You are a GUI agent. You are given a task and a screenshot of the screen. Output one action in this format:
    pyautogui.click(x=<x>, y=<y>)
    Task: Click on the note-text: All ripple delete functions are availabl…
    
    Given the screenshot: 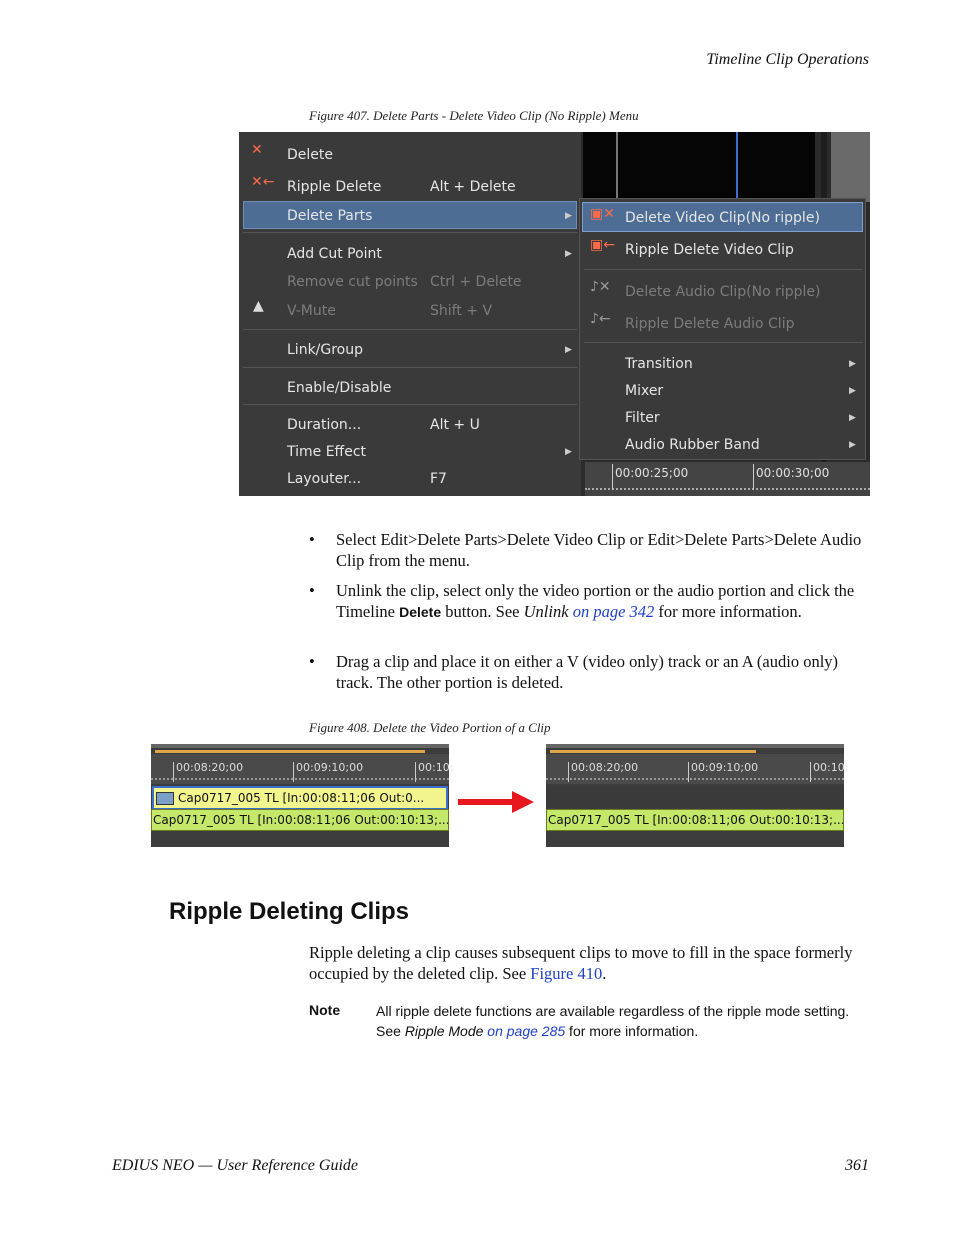 What is the action you would take?
    pyautogui.click(x=613, y=1021)
    